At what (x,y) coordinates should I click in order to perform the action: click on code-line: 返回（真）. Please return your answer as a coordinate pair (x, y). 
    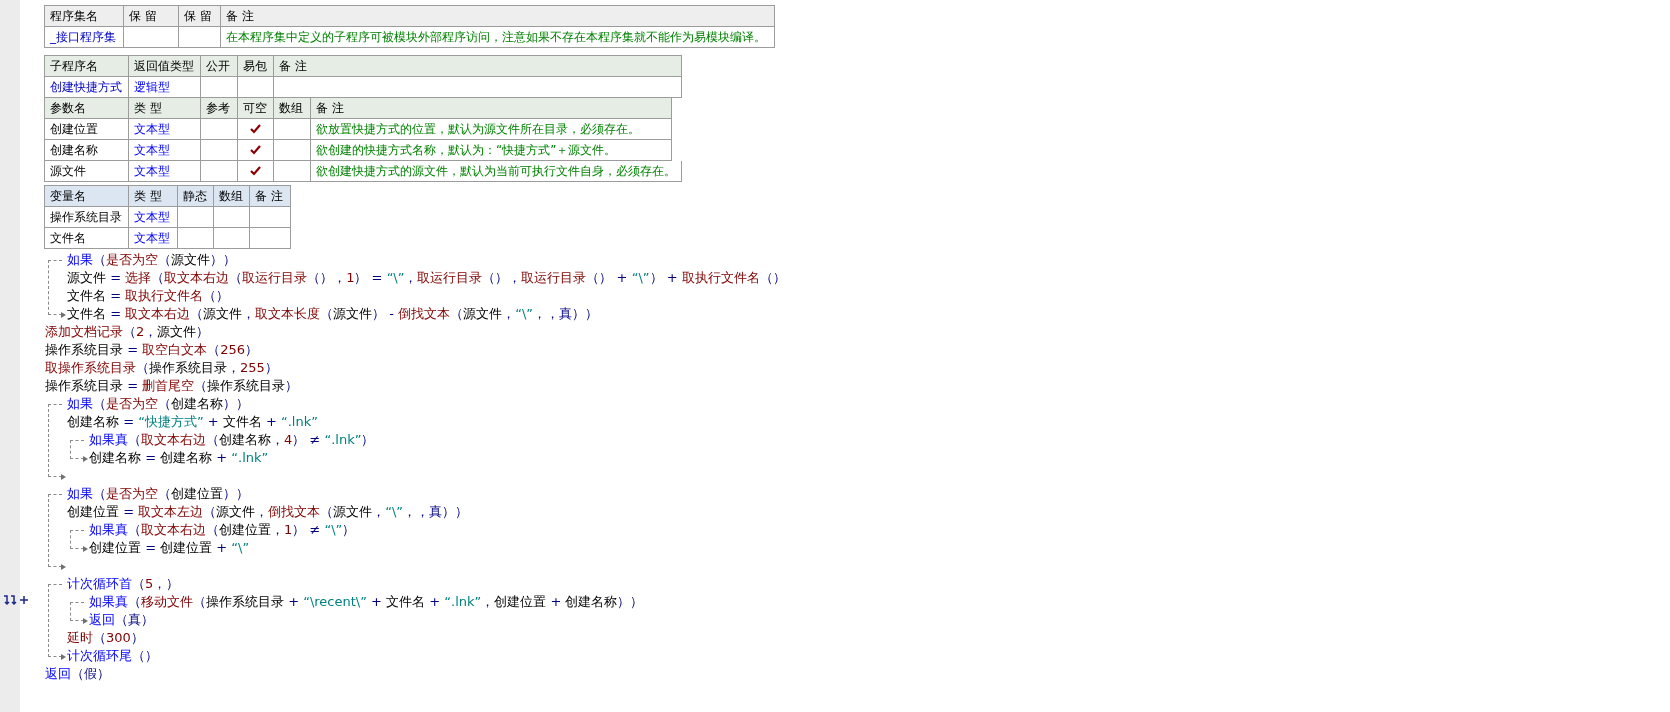
    Looking at the image, I should click on (121, 620).